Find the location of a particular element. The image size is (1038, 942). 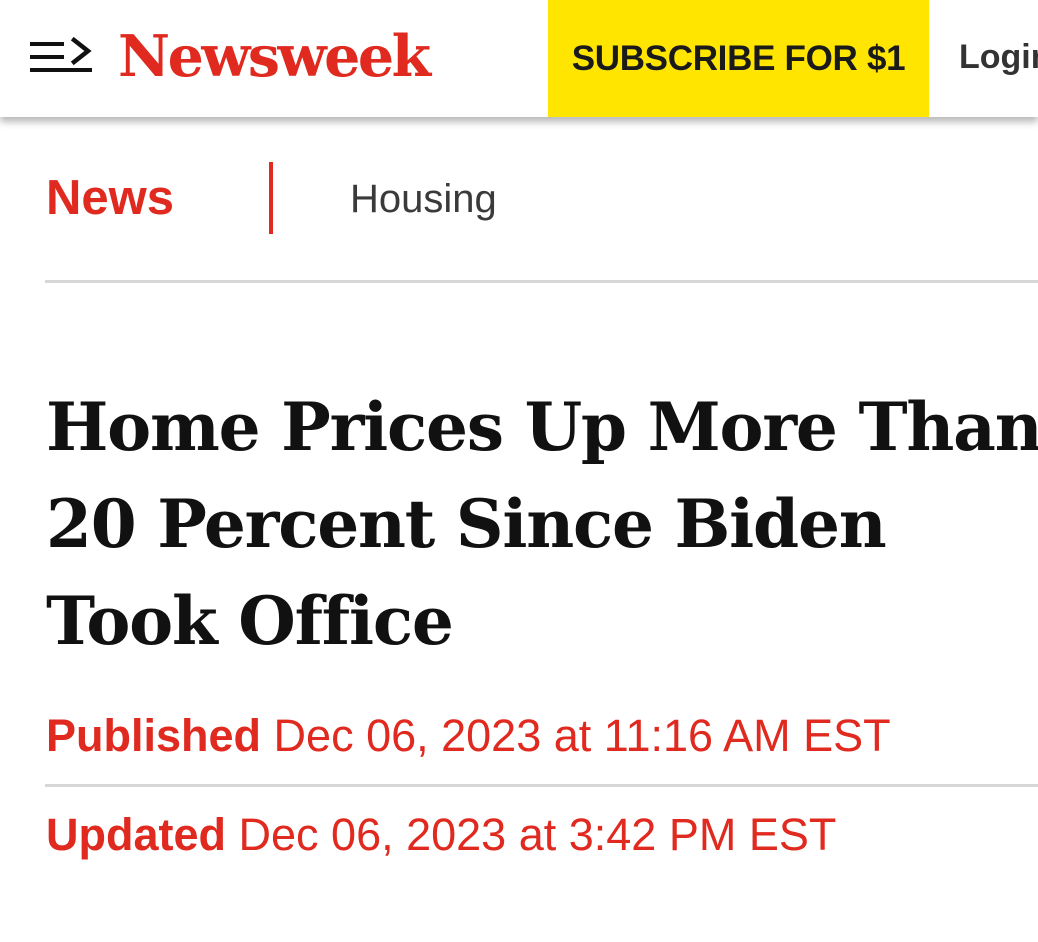

login-link: Login is located at coordinates (998, 57).